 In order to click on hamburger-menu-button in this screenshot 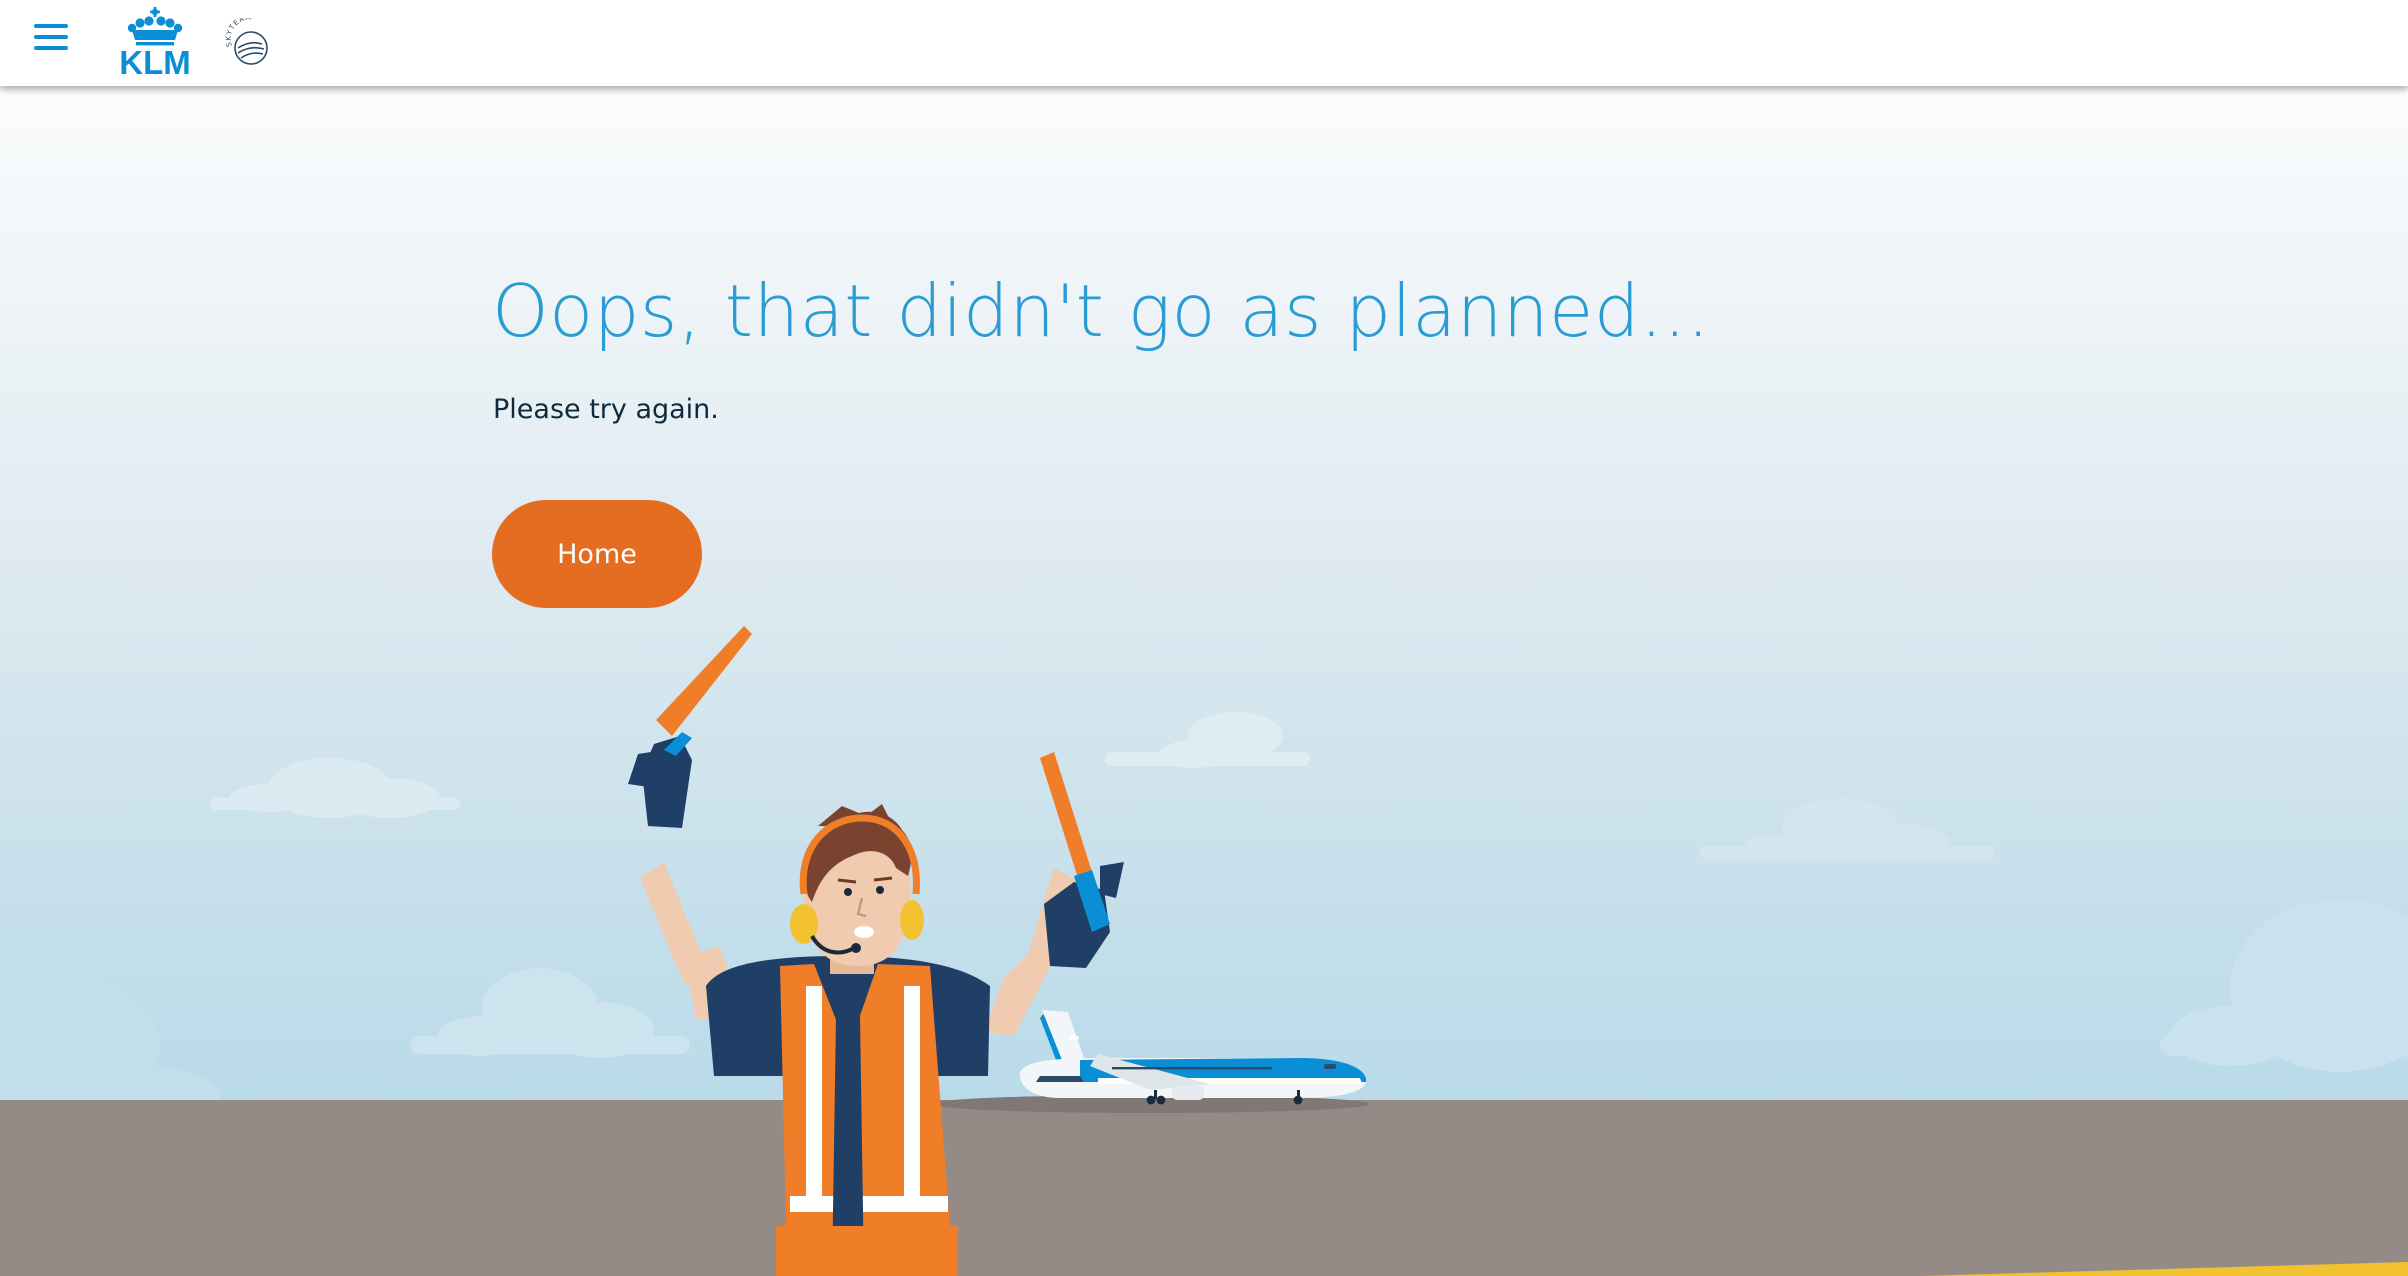, I will do `click(51, 38)`.